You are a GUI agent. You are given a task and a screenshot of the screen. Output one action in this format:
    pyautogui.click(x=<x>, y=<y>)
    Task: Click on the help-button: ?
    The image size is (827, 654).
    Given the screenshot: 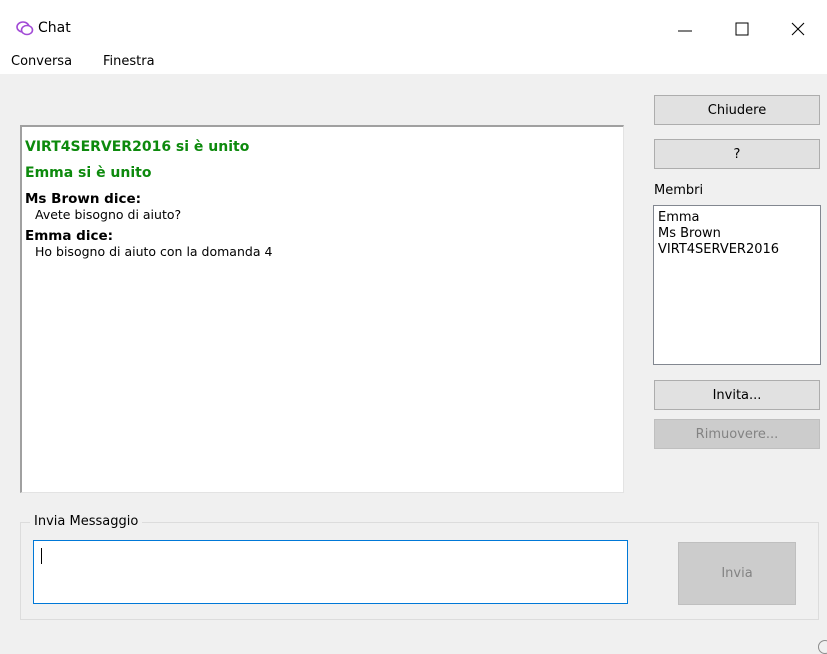 What is the action you would take?
    pyautogui.click(x=737, y=154)
    